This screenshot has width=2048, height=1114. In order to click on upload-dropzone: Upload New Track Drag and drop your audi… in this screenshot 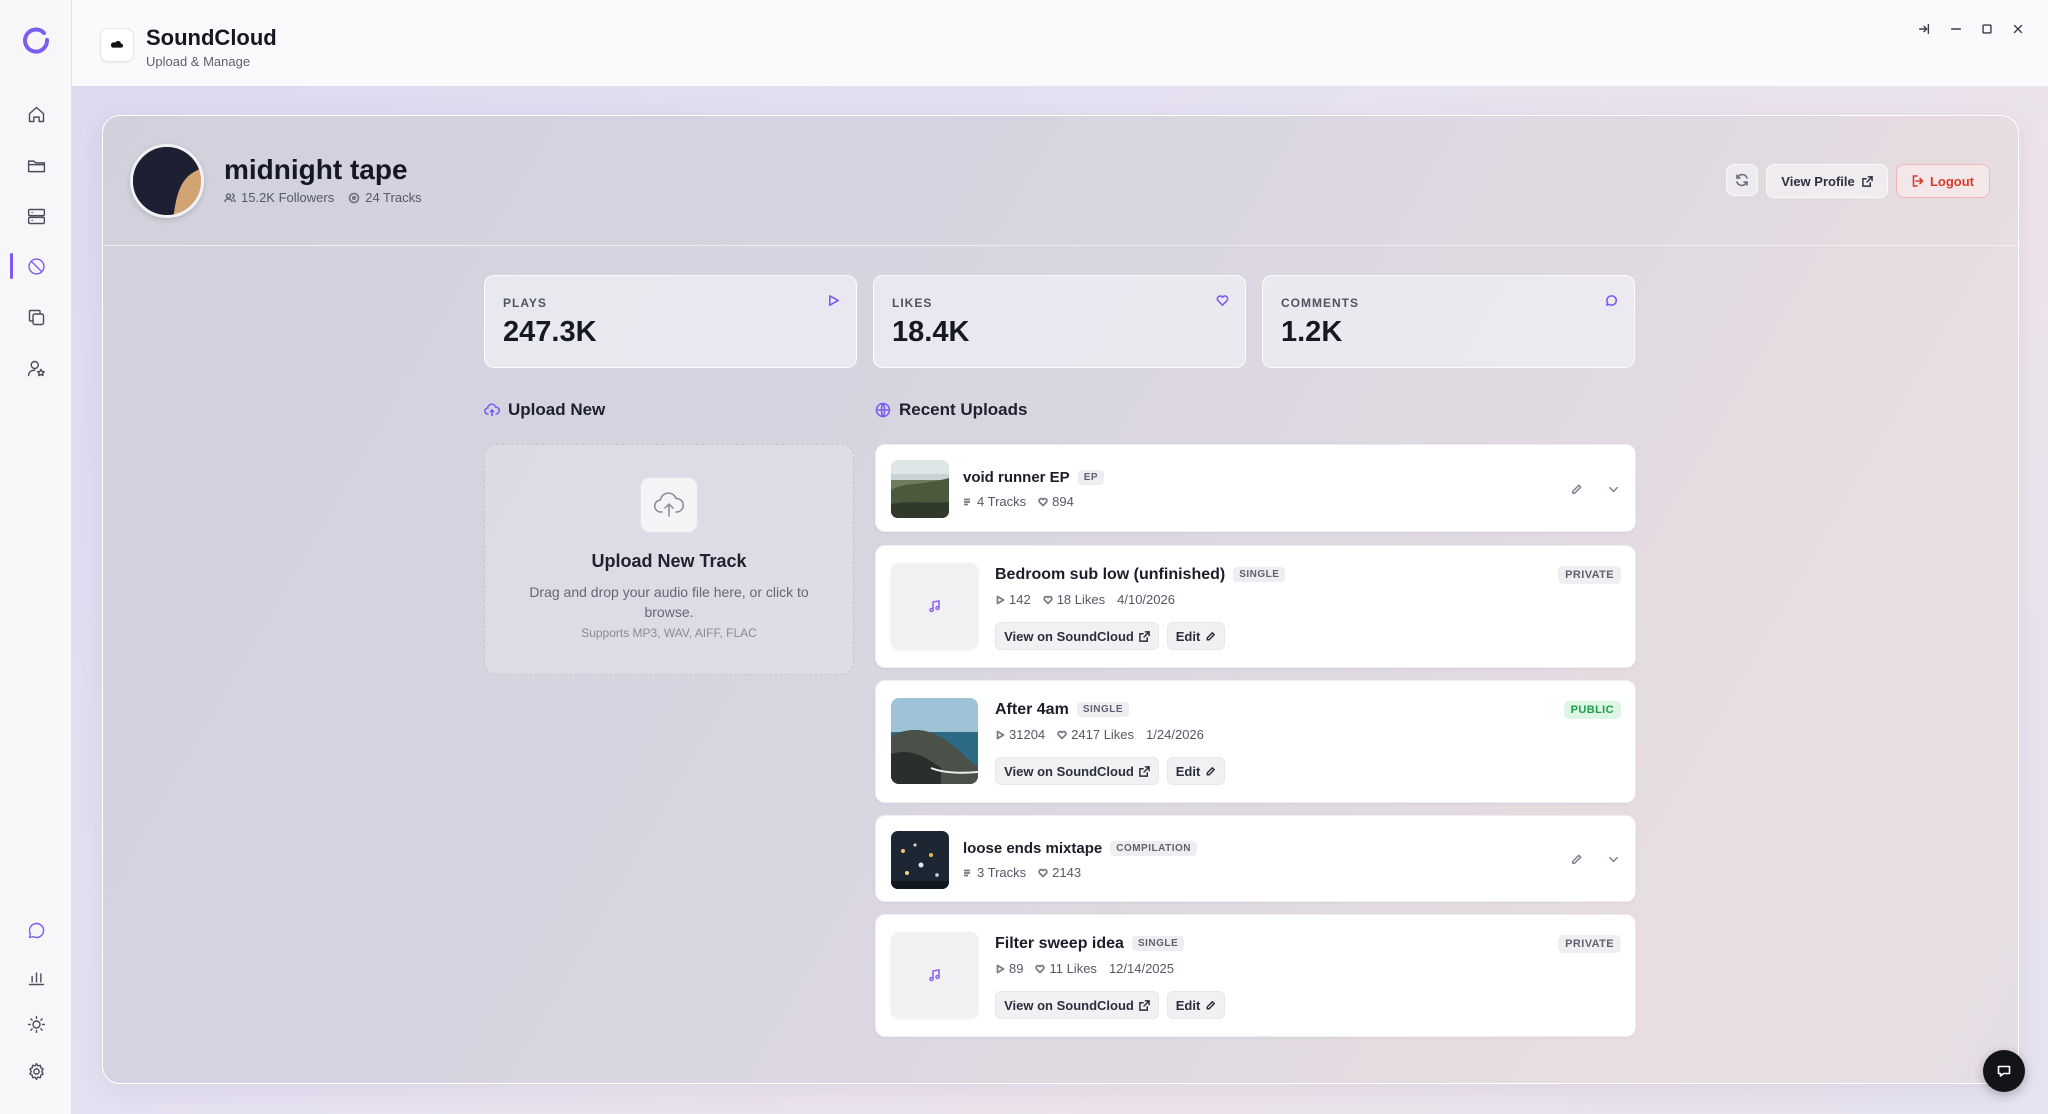, I will do `click(669, 559)`.